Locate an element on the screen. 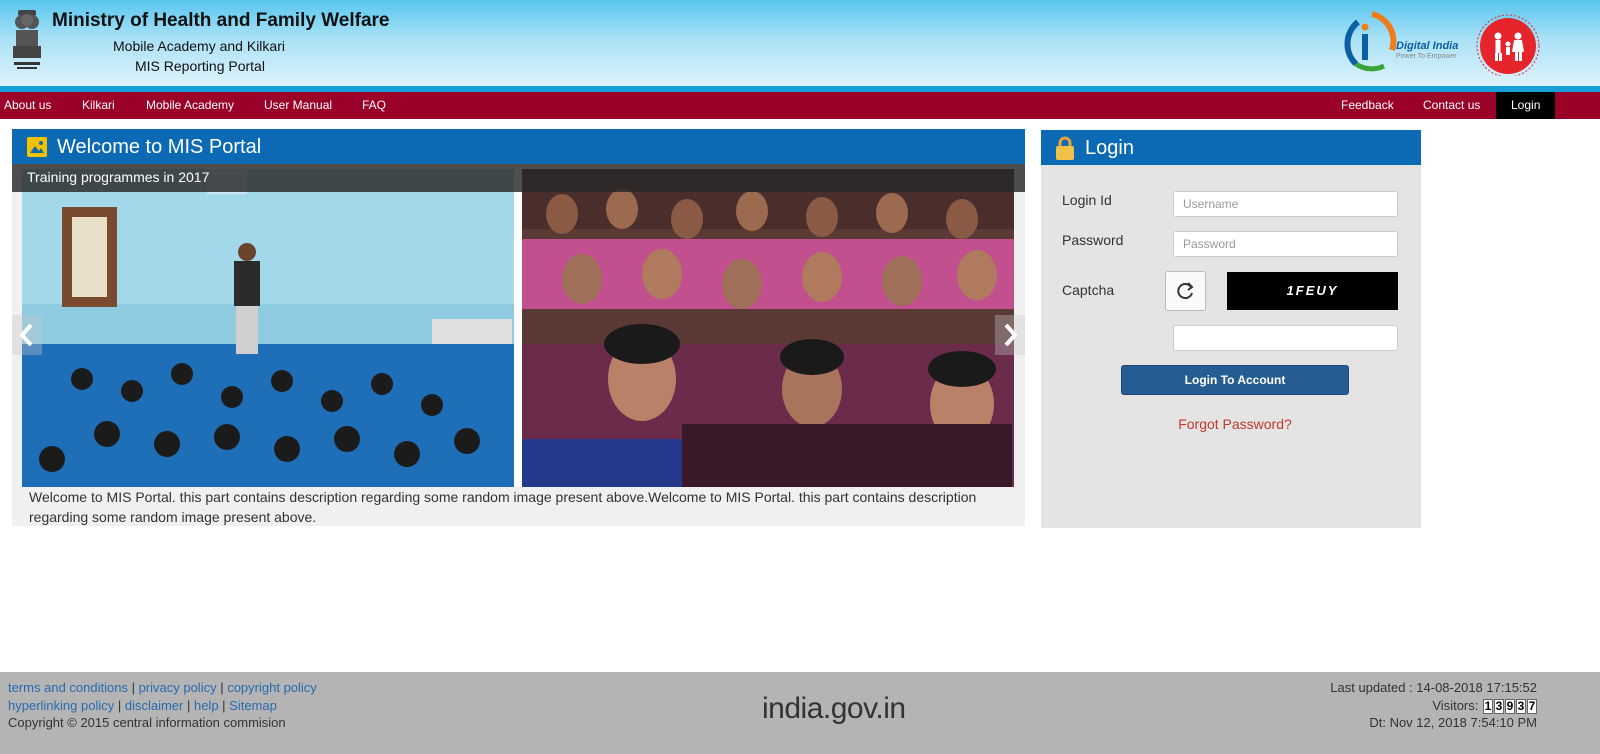 This screenshot has height=754, width=1600. captcha-input is located at coordinates (1285, 338).